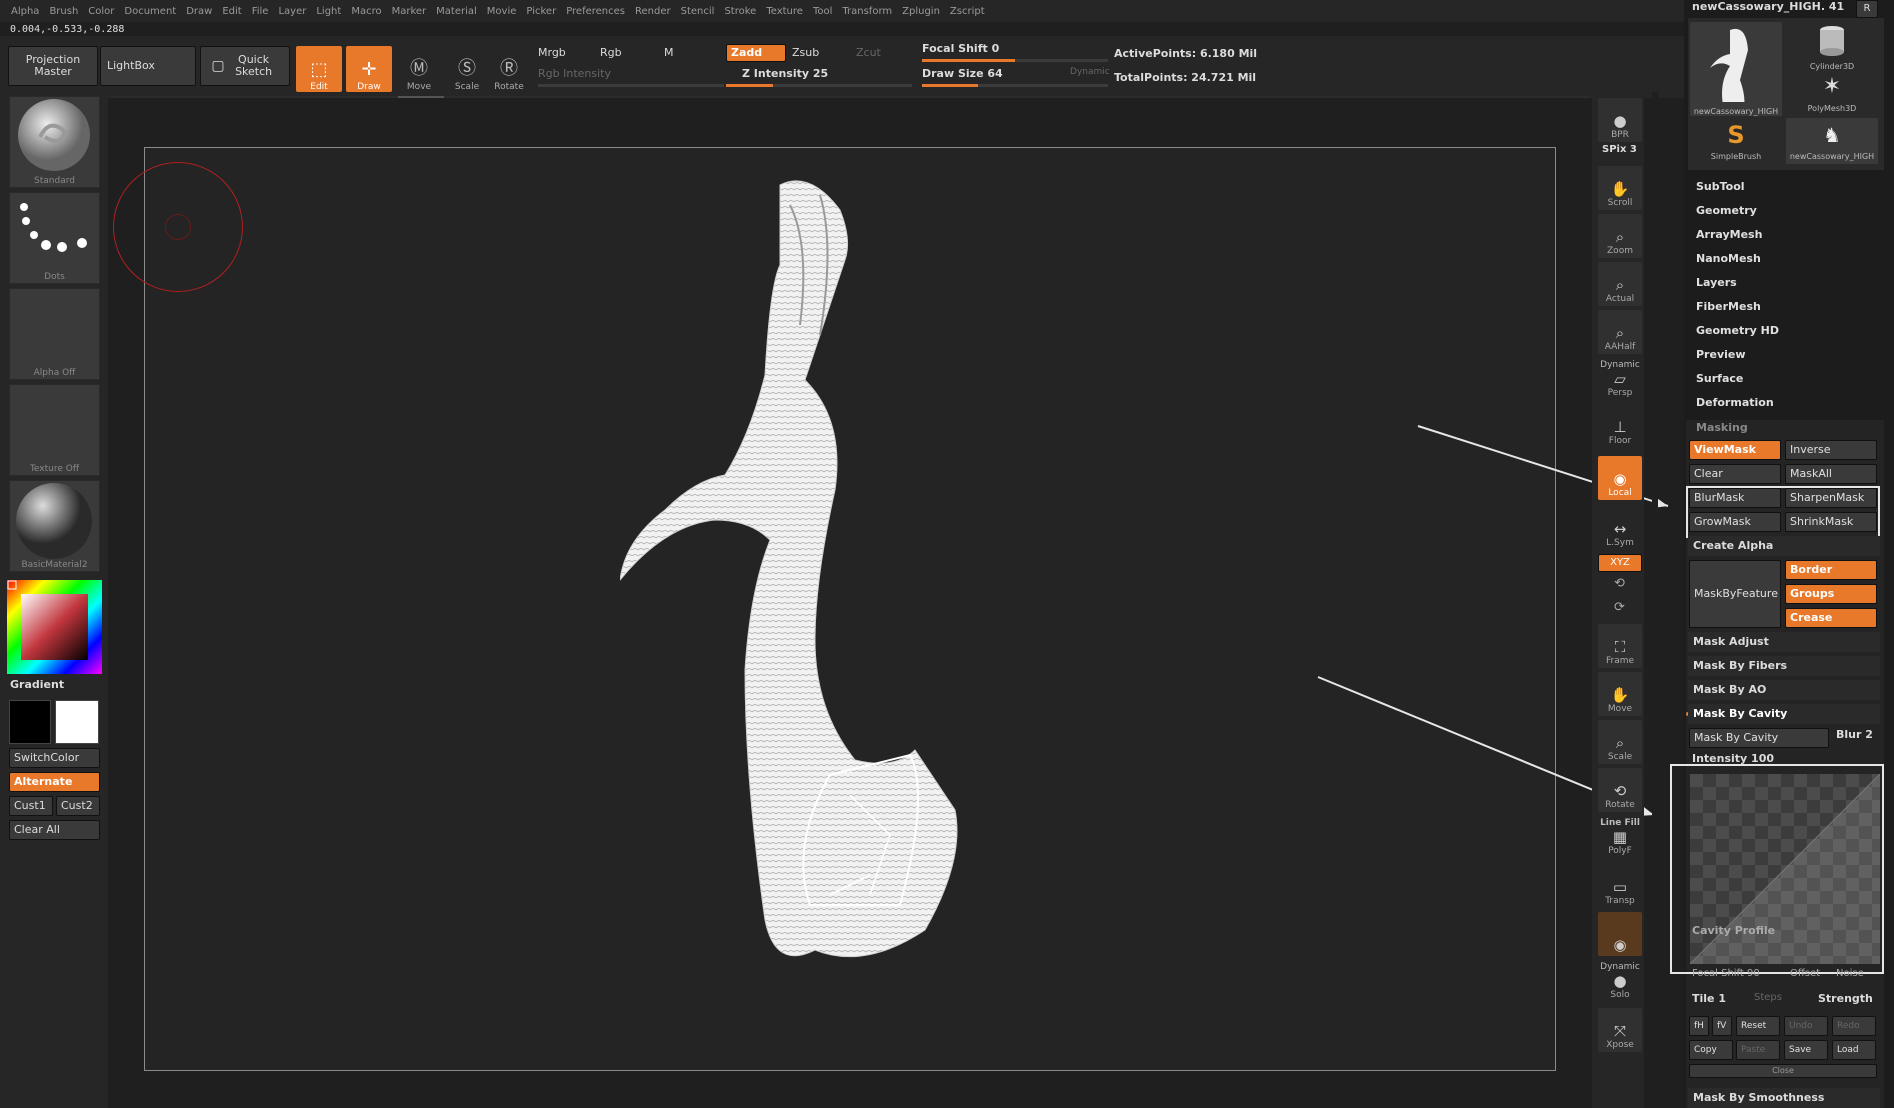 The height and width of the screenshot is (1108, 1894). Describe the element at coordinates (1831, 522) in the screenshot. I see `shrinkmask-button: ShrinkMask` at that location.